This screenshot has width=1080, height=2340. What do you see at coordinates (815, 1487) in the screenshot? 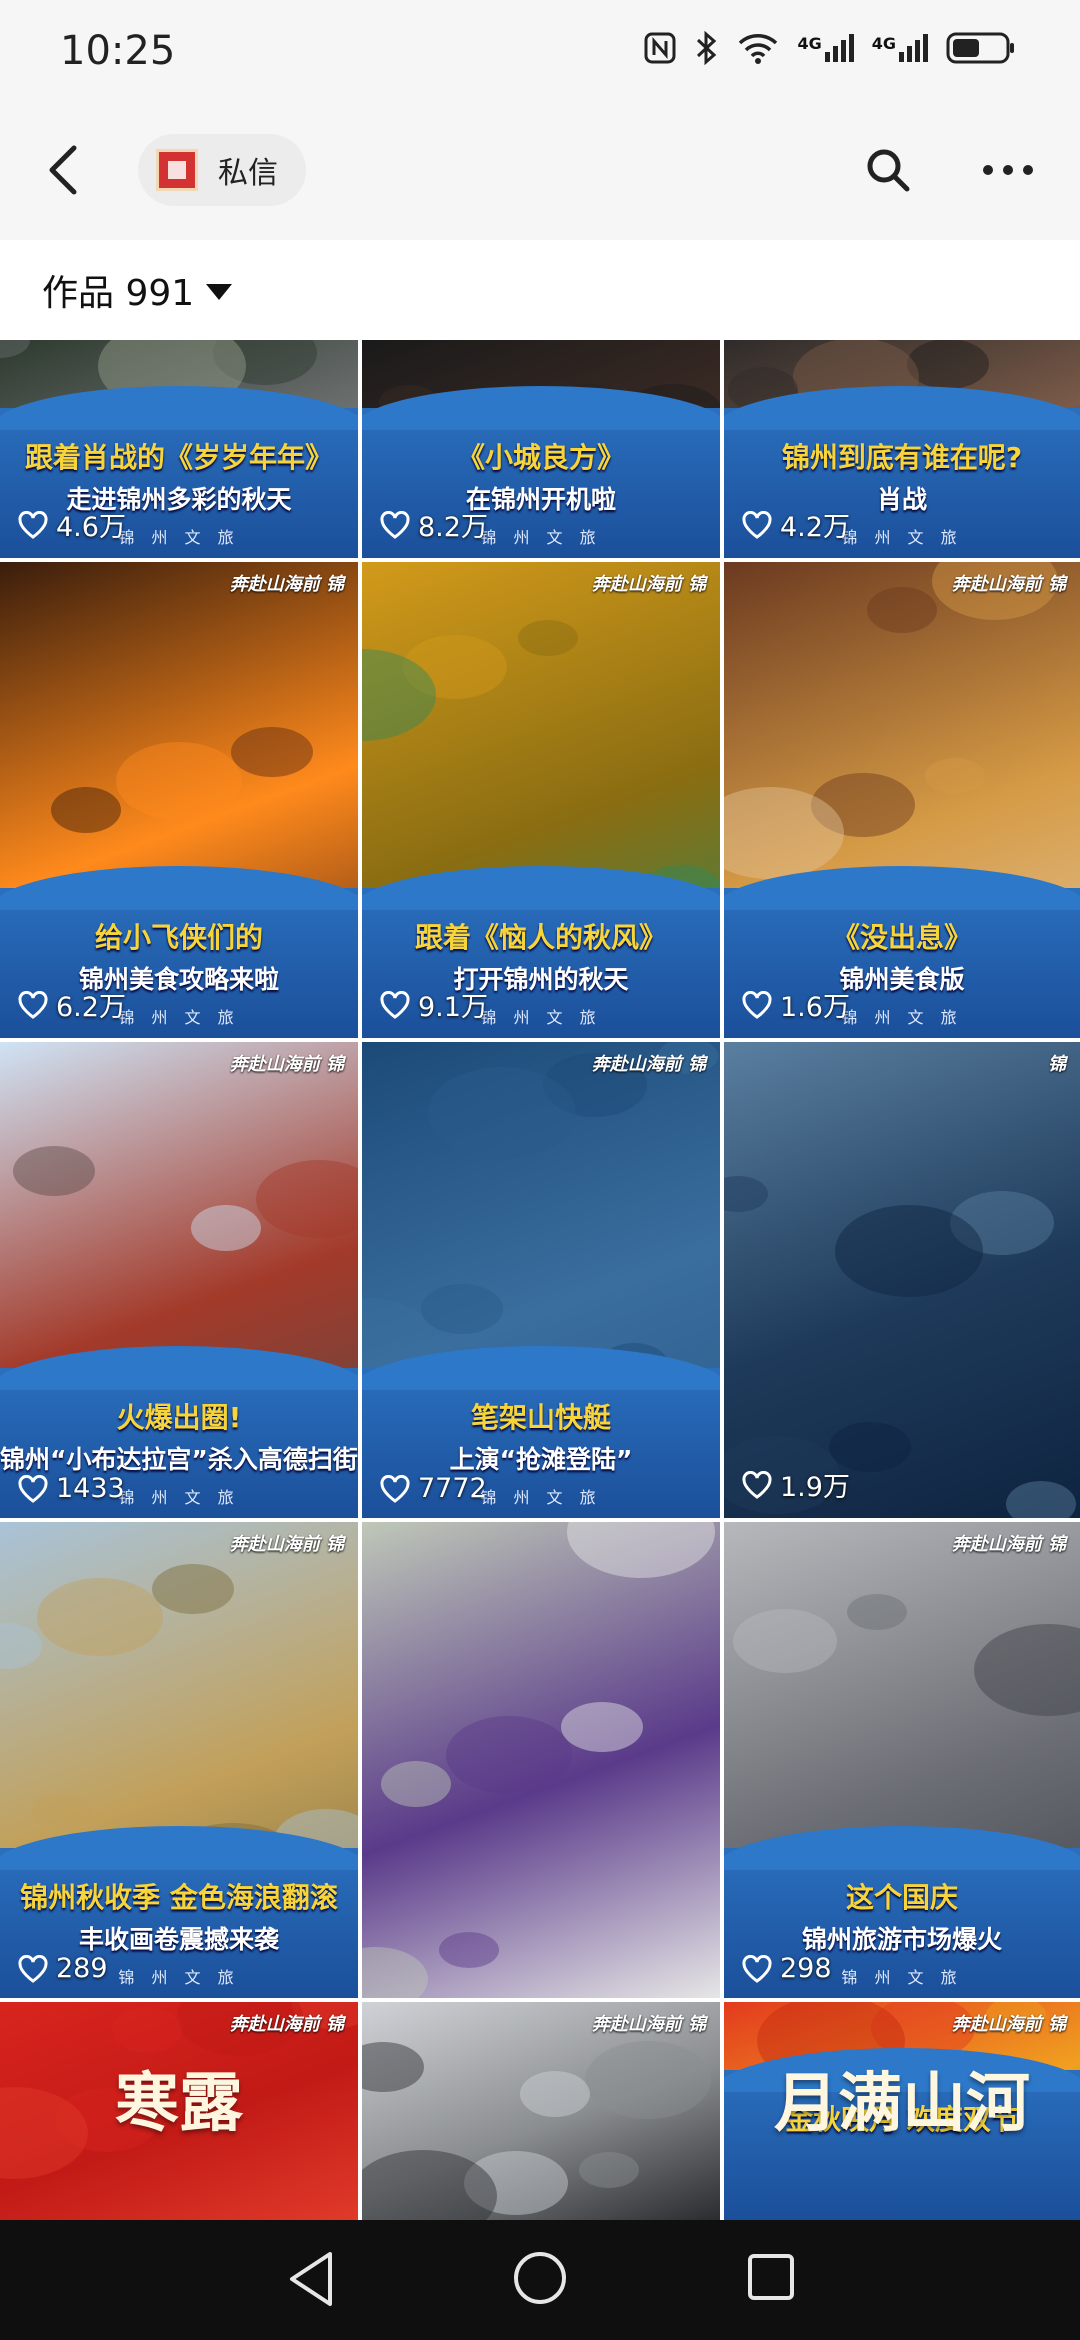
I see `like-count-value: 1.9万` at bounding box center [815, 1487].